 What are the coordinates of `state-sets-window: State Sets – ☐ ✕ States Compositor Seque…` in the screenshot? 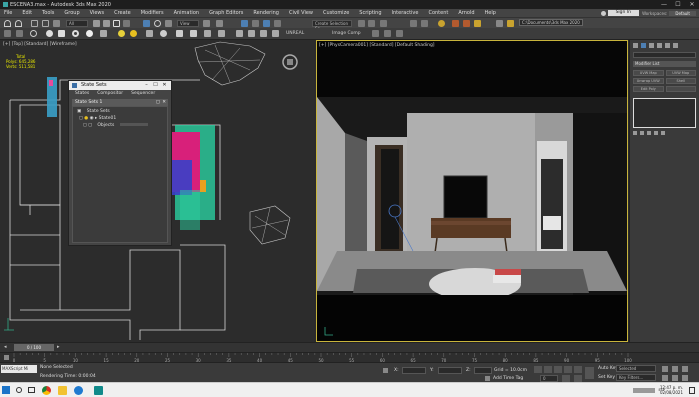 It's located at (120, 163).